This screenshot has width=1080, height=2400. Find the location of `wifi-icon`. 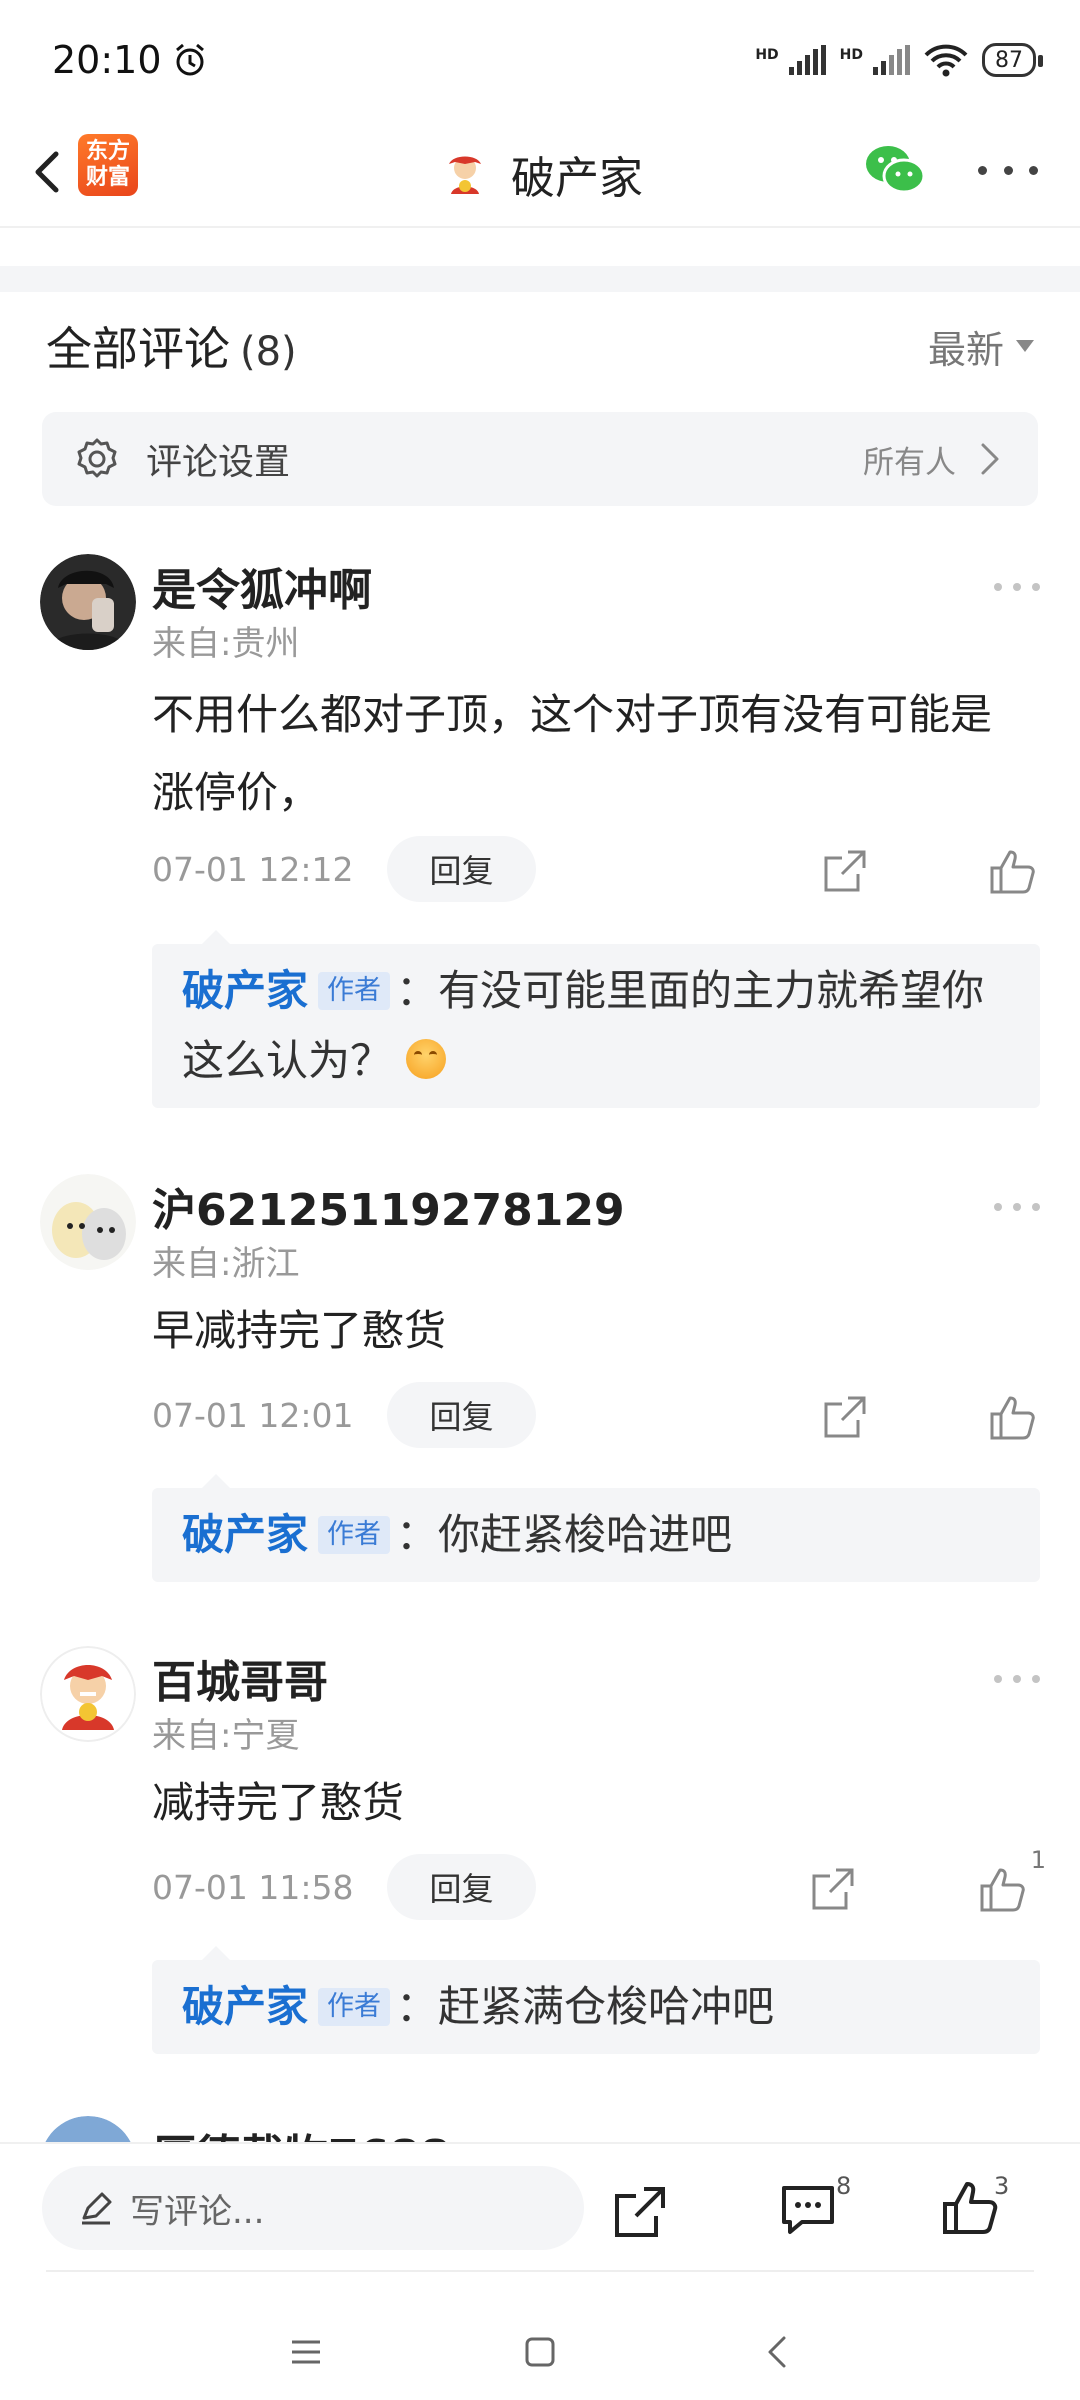

wifi-icon is located at coordinates (946, 60).